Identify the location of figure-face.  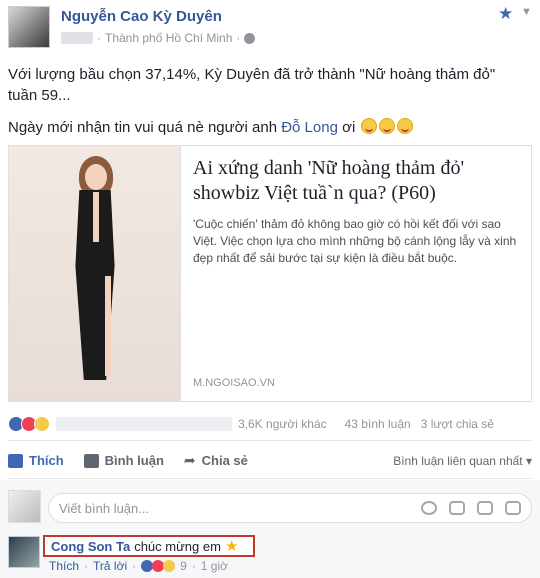
(96, 177).